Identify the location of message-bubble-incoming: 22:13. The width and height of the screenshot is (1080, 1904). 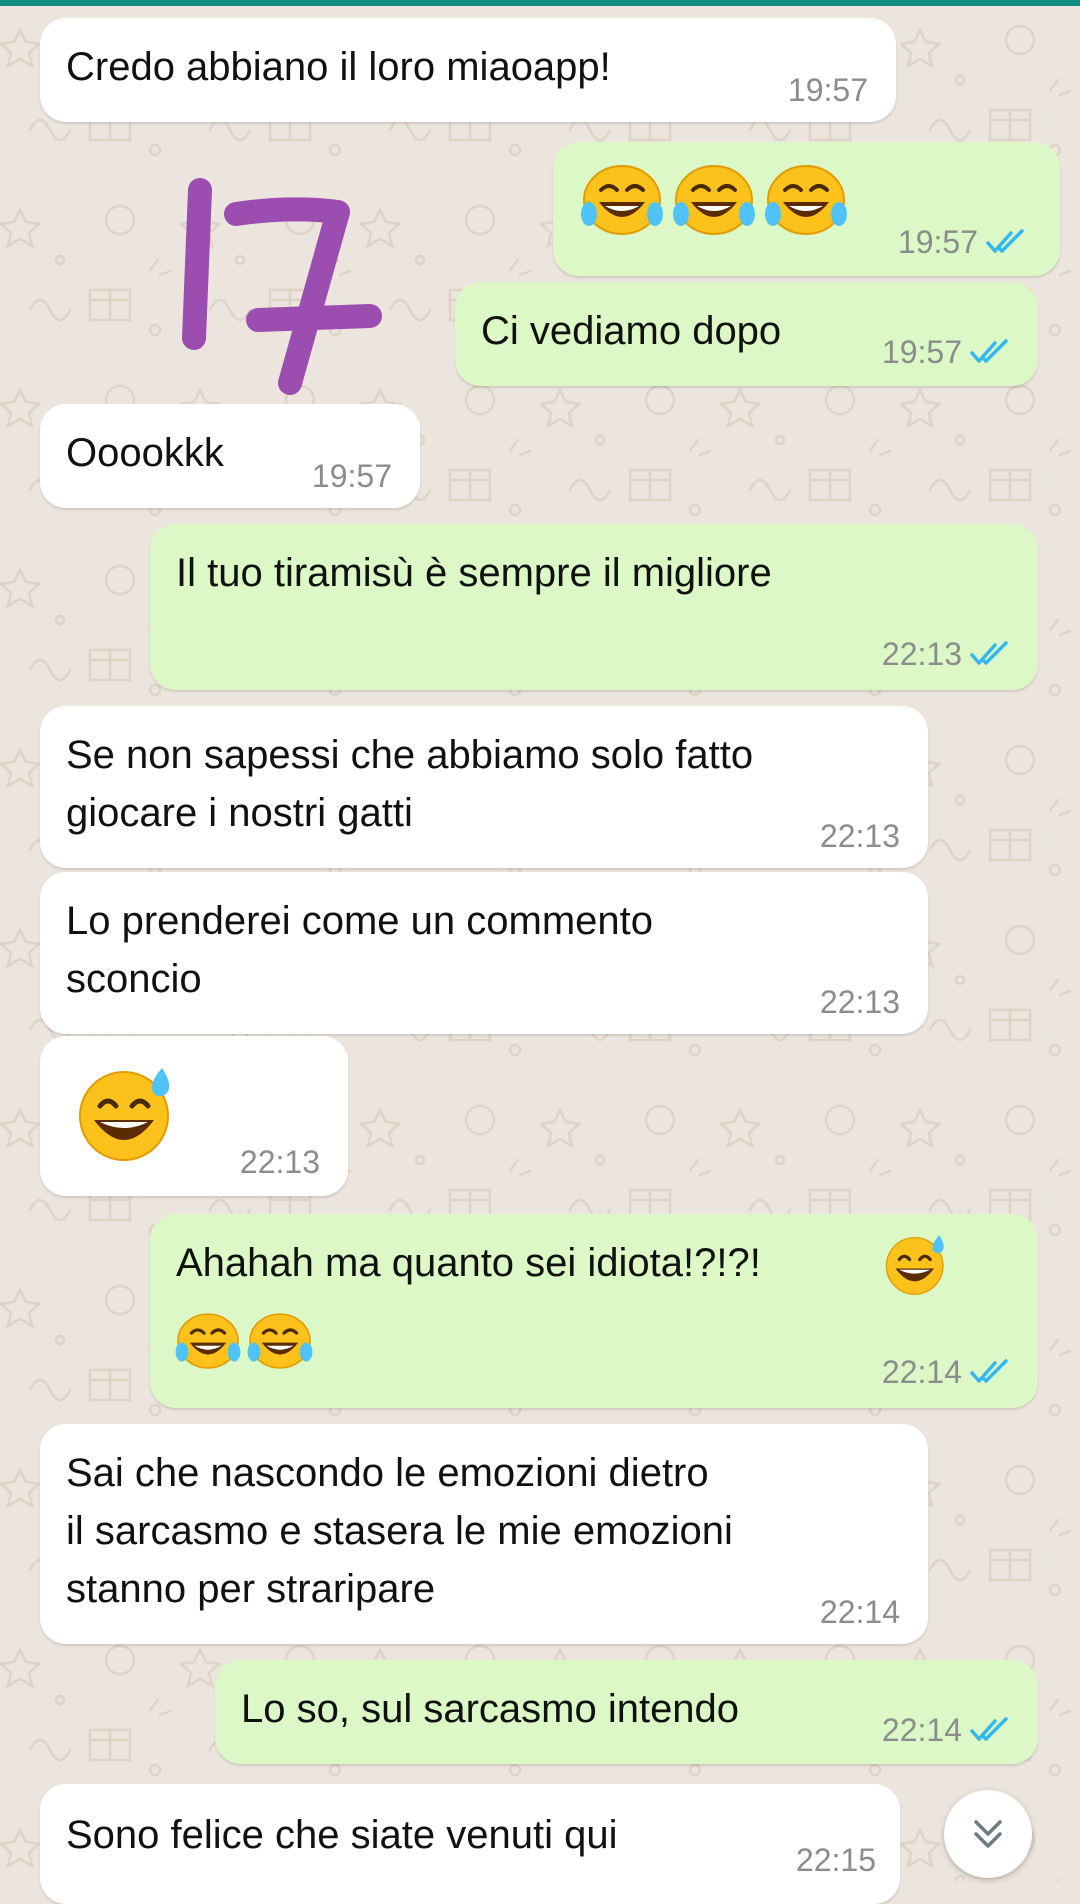
(194, 1116).